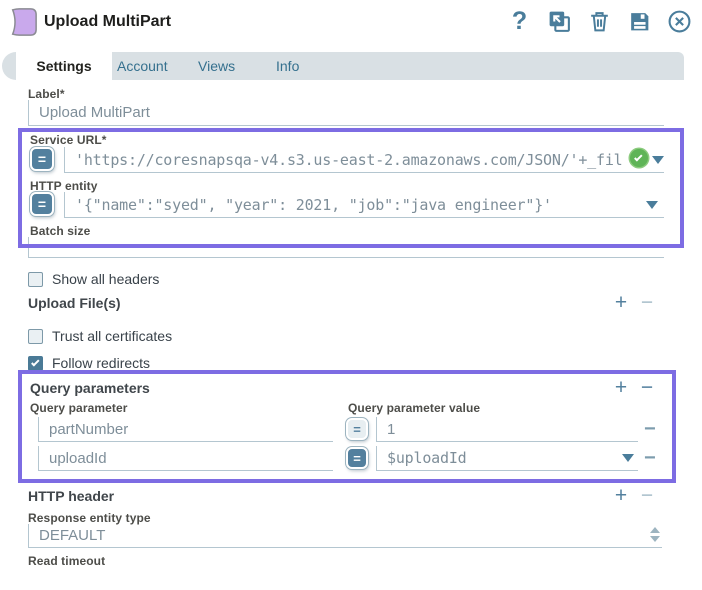 This screenshot has width=702, height=590. Describe the element at coordinates (24, 22) in the screenshot. I see `snap-shape-icon` at that location.